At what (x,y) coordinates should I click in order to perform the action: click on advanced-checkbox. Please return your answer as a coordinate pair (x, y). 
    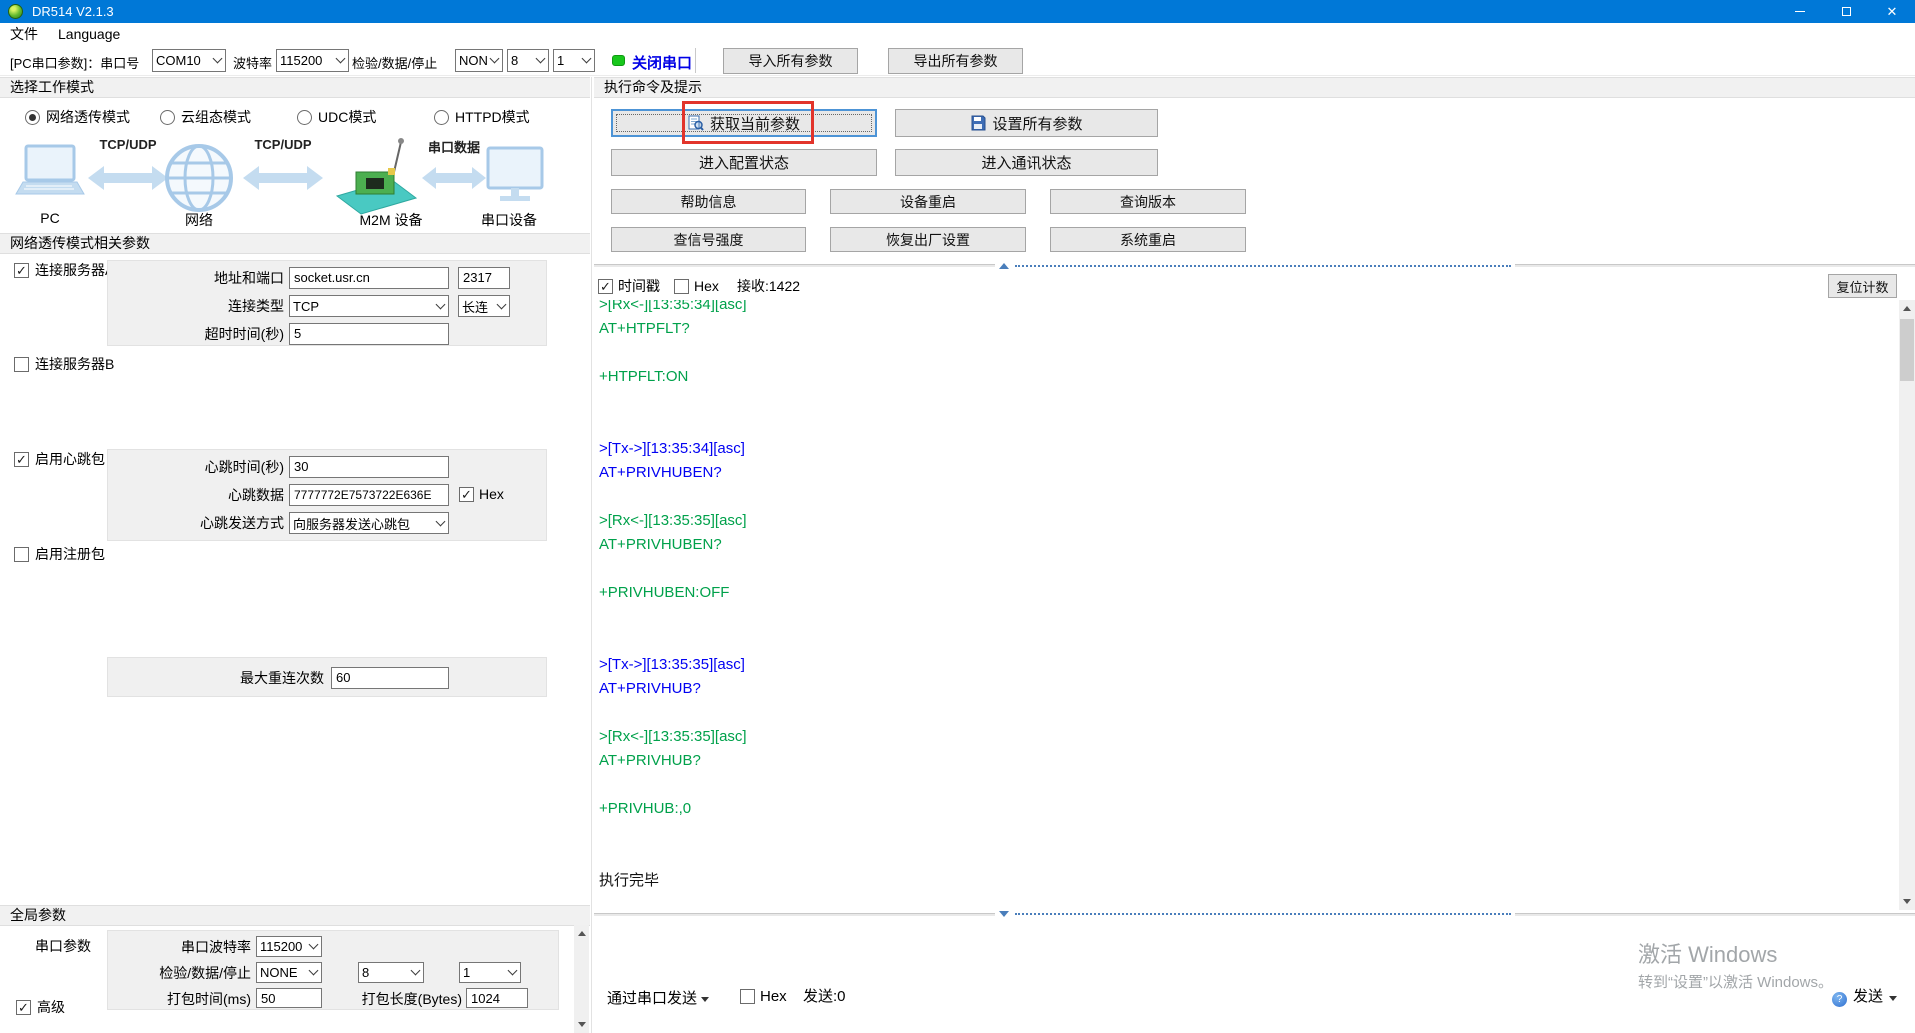
    Looking at the image, I should click on (23, 1007).